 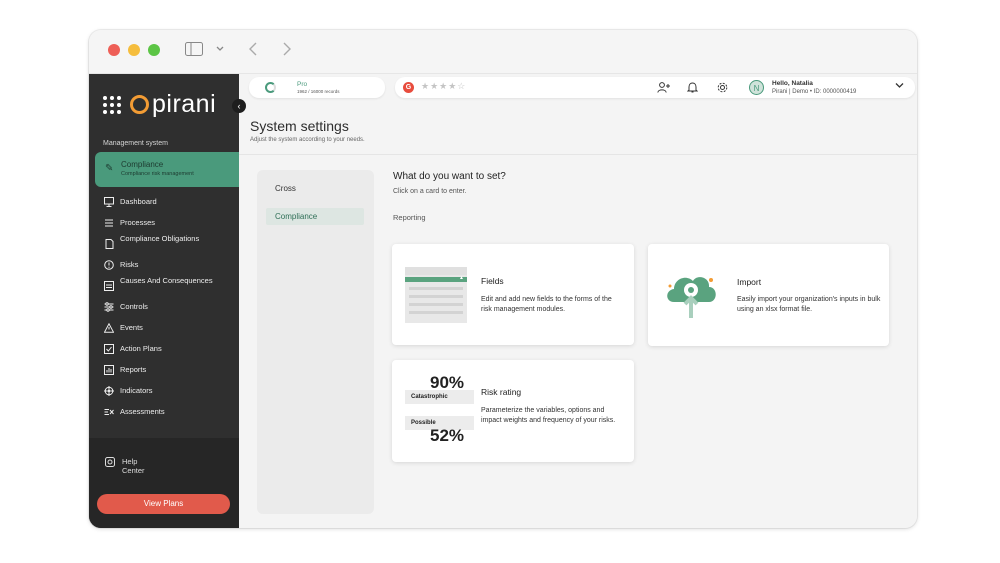 I want to click on compliance-icon: ✎, so click(x=109, y=168).